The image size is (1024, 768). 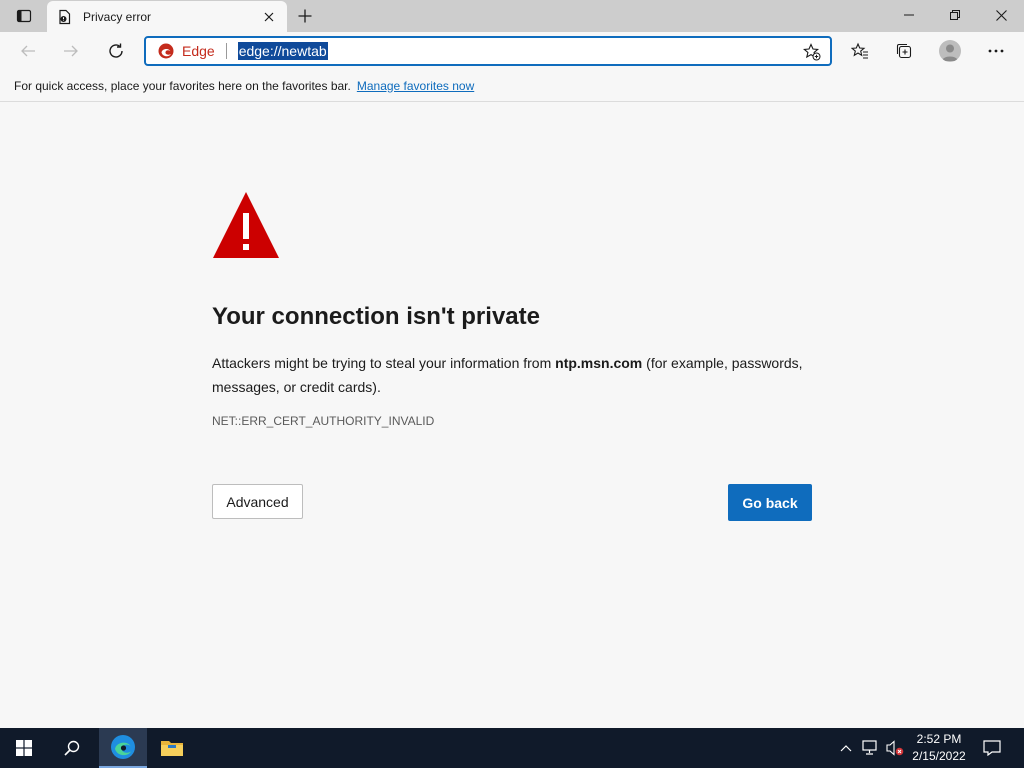 I want to click on tab-actions-button, so click(x=24, y=16).